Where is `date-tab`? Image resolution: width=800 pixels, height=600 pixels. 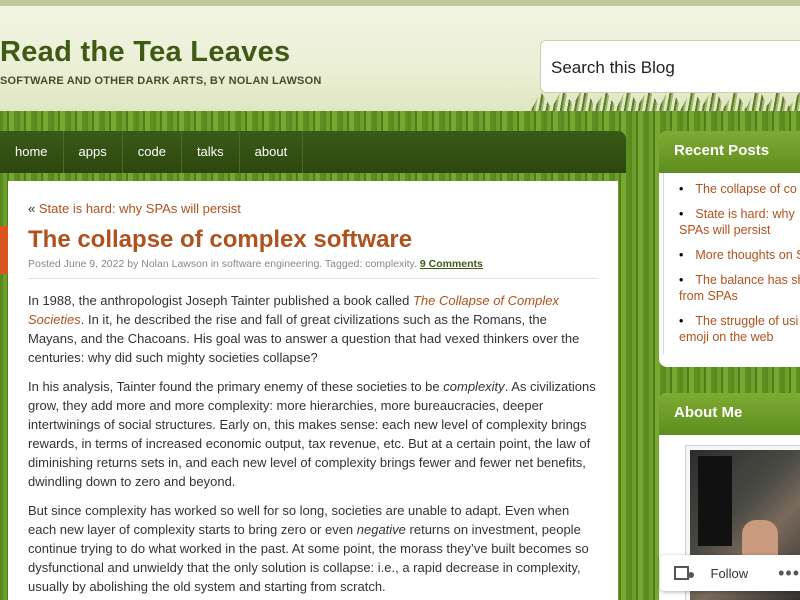
date-tab is located at coordinates (4, 250).